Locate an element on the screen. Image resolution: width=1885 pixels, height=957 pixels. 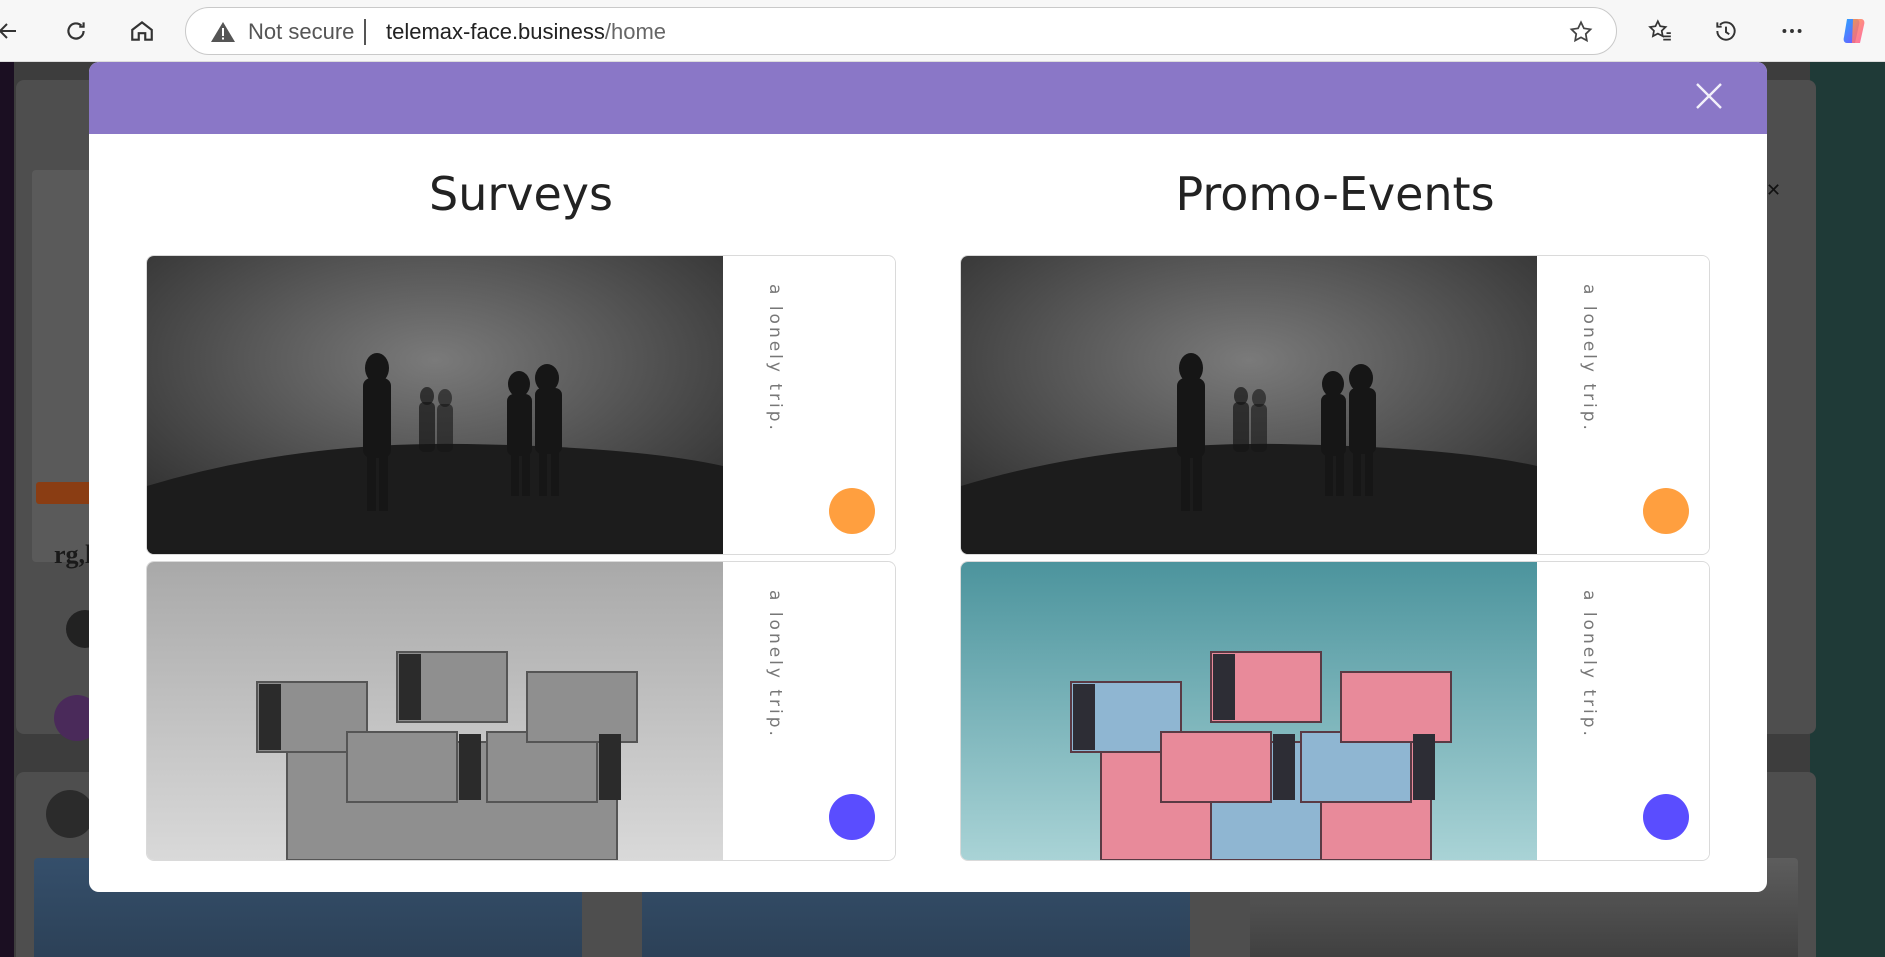
close-icon is located at coordinates (1709, 96).